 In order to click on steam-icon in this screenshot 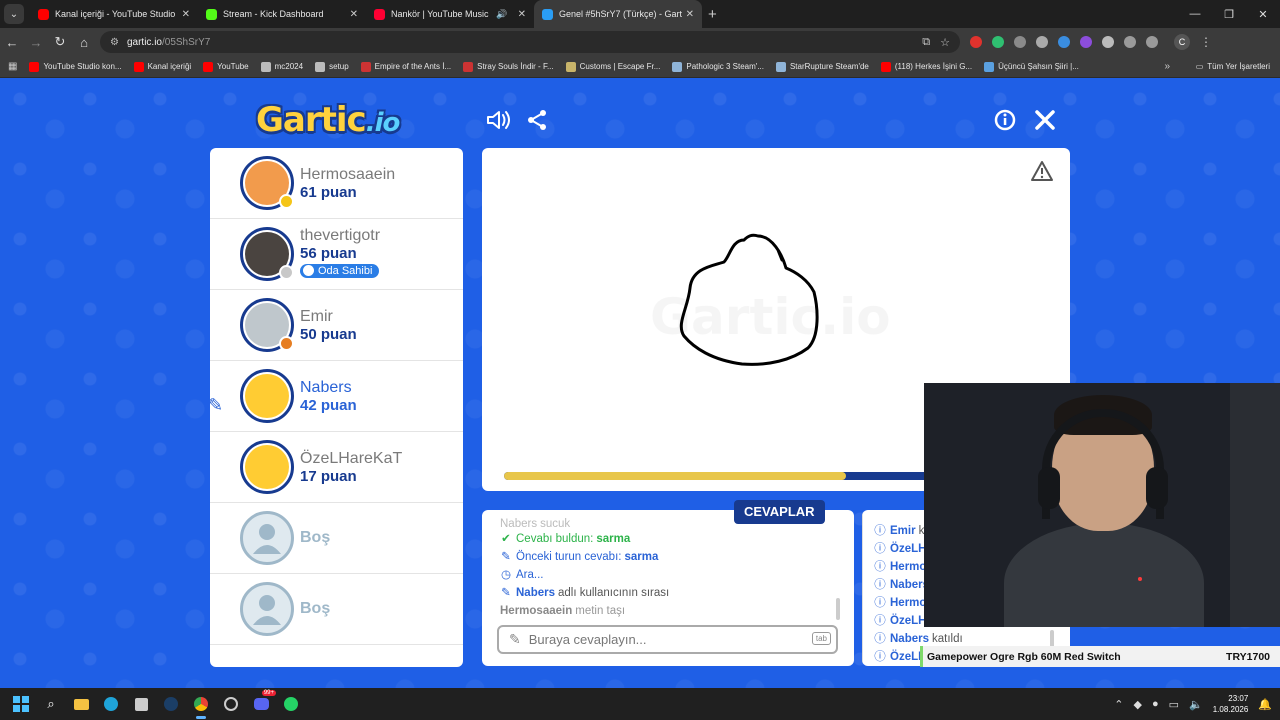, I will do `click(171, 704)`.